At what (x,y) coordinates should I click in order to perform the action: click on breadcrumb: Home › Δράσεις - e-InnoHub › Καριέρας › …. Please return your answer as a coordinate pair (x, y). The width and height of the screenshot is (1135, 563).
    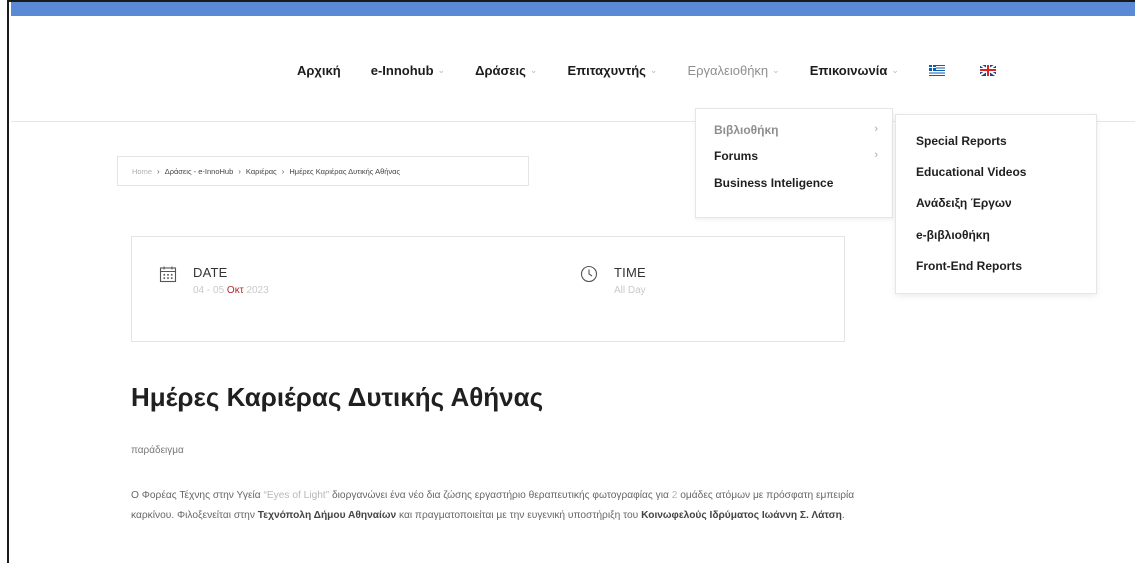
    Looking at the image, I should click on (323, 171).